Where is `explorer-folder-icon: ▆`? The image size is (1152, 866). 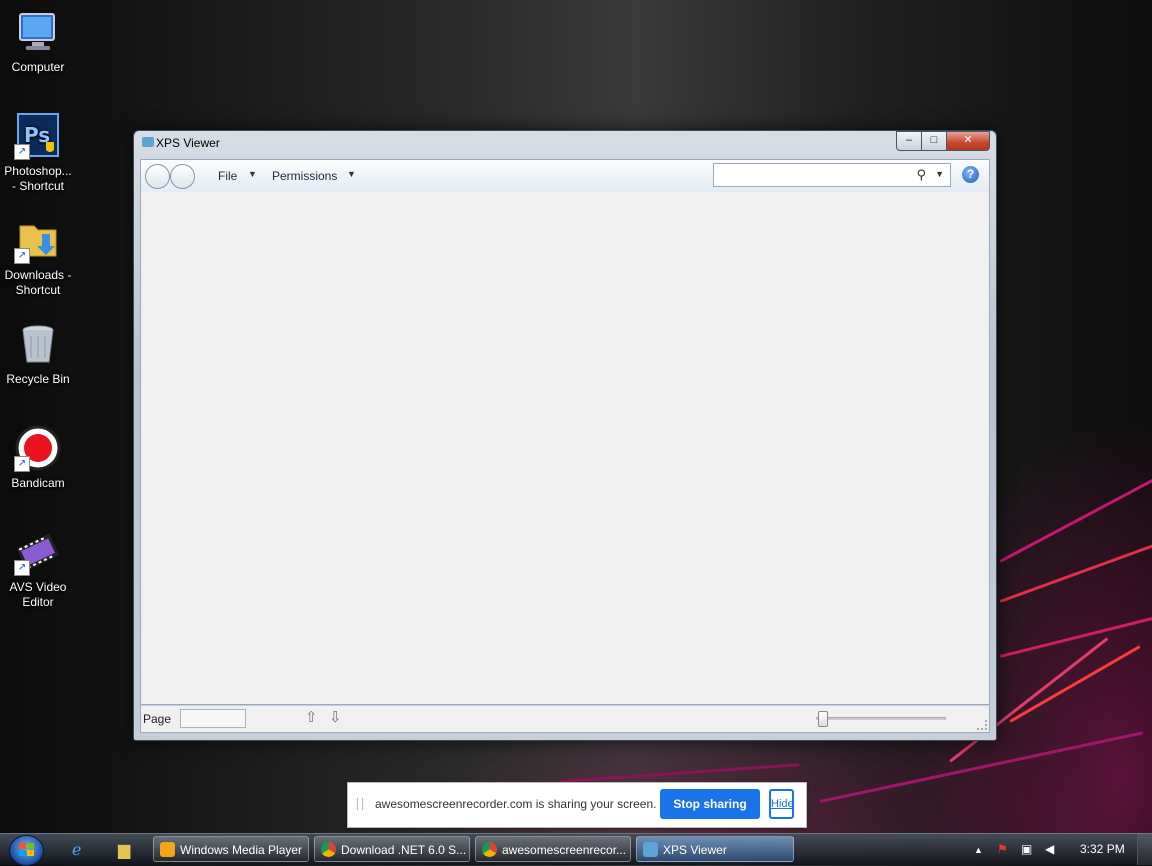
explorer-folder-icon: ▆ is located at coordinates (124, 850).